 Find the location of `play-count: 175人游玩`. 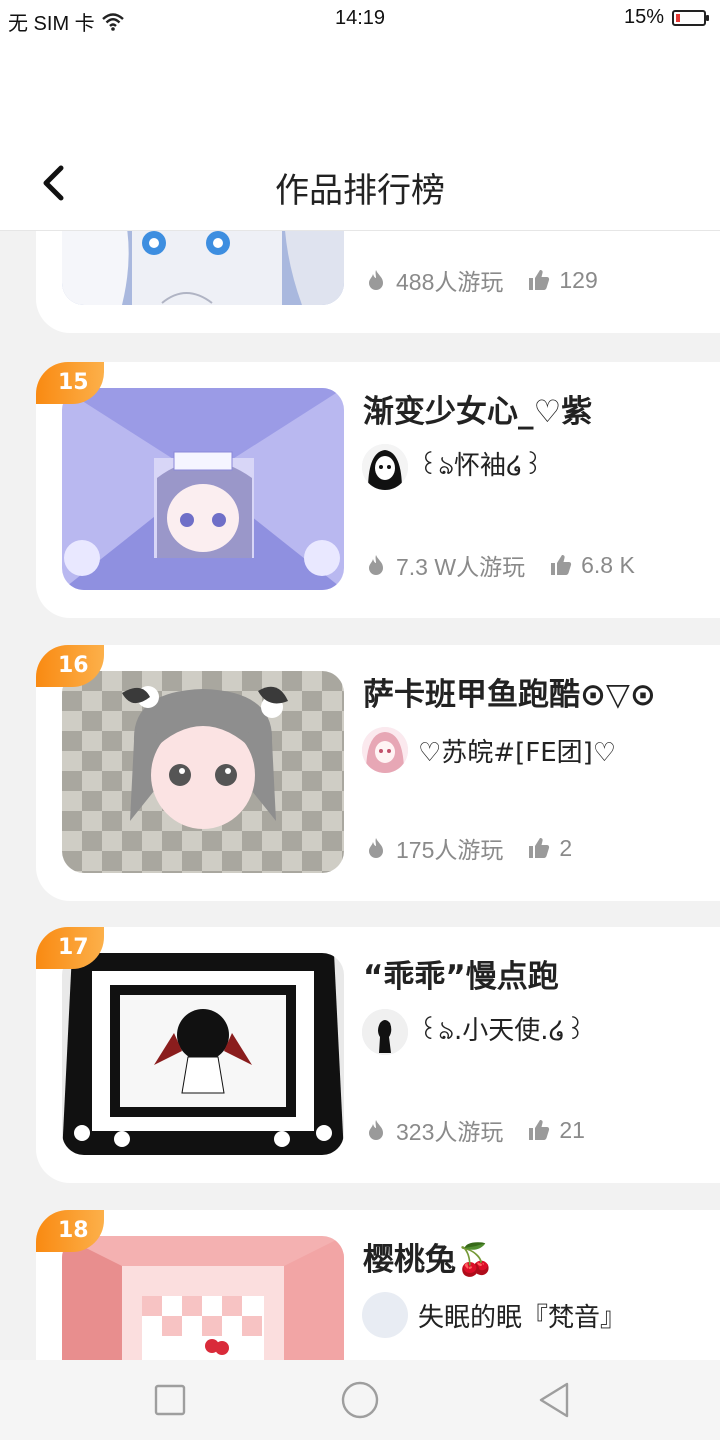

play-count: 175人游玩 is located at coordinates (450, 850).